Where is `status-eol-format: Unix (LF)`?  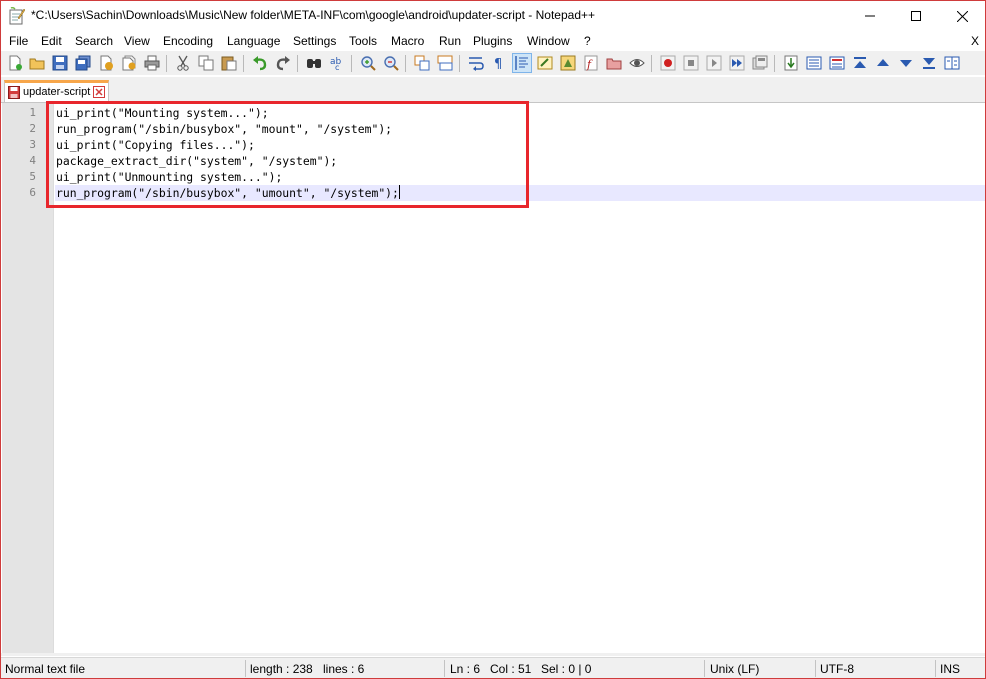
status-eol-format: Unix (LF) is located at coordinates (734, 669).